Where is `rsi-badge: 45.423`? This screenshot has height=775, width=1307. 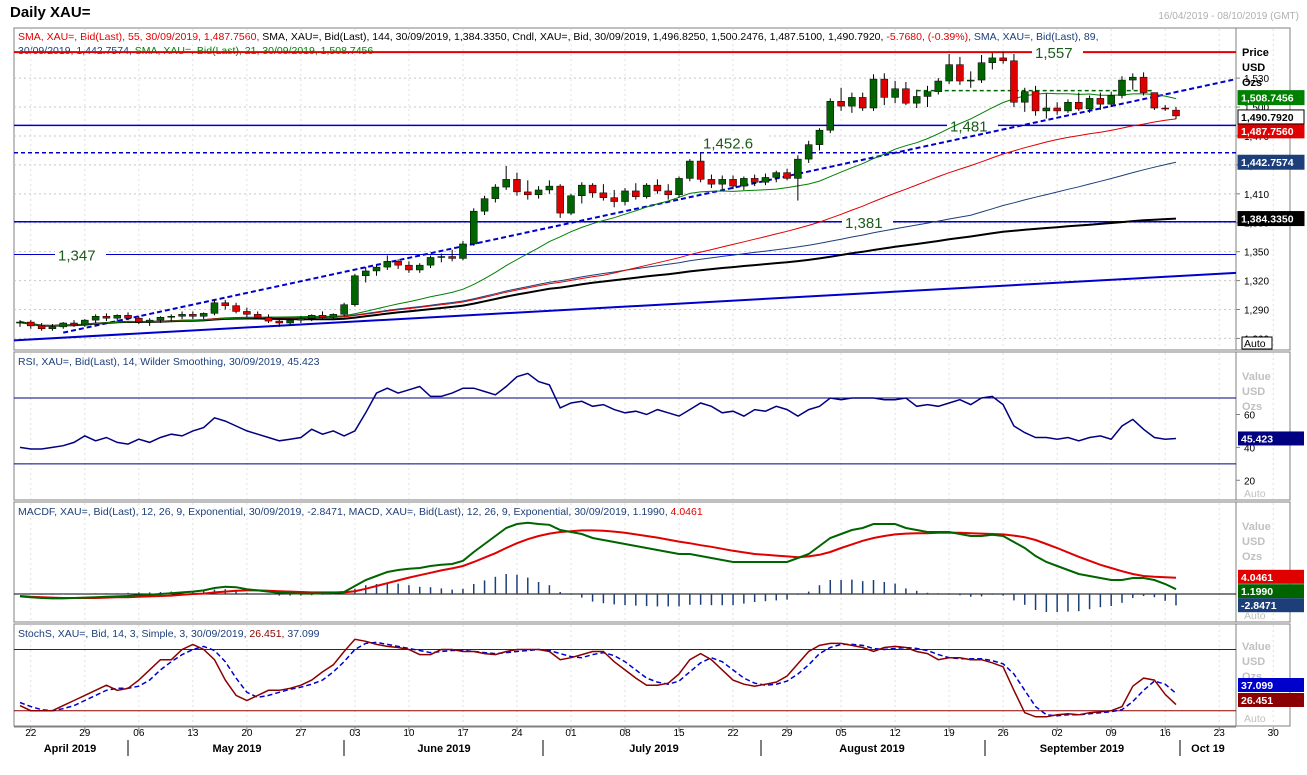
rsi-badge: 45.423 is located at coordinates (1257, 439).